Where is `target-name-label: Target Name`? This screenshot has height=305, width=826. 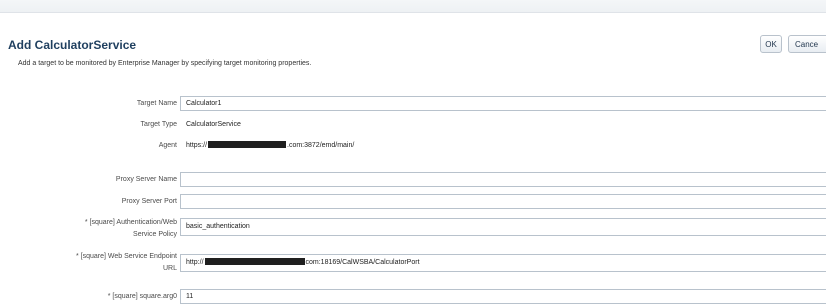 target-name-label: Target Name is located at coordinates (156, 103).